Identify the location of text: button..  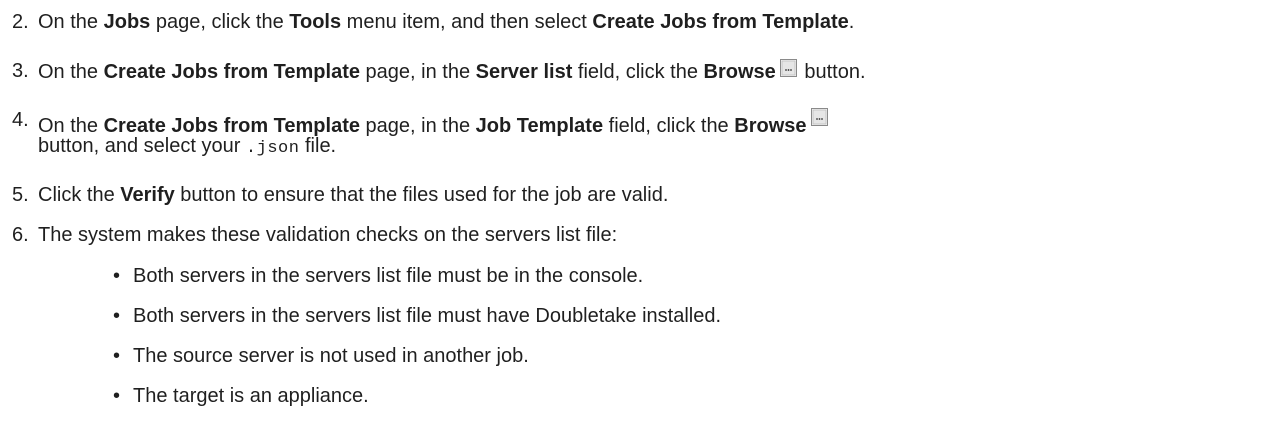
(832, 72).